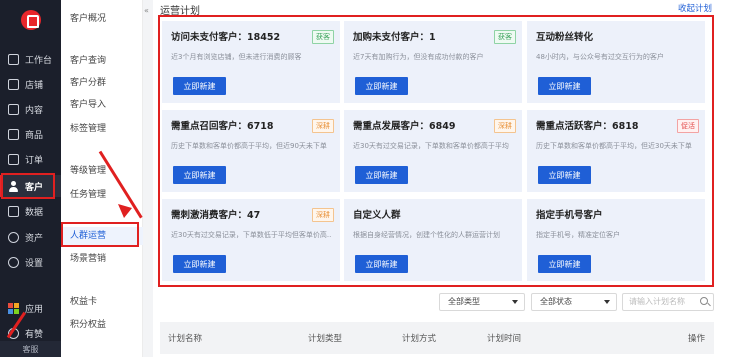 This screenshot has width=730, height=357. What do you see at coordinates (13, 308) in the screenshot?
I see `apps-icon` at bounding box center [13, 308].